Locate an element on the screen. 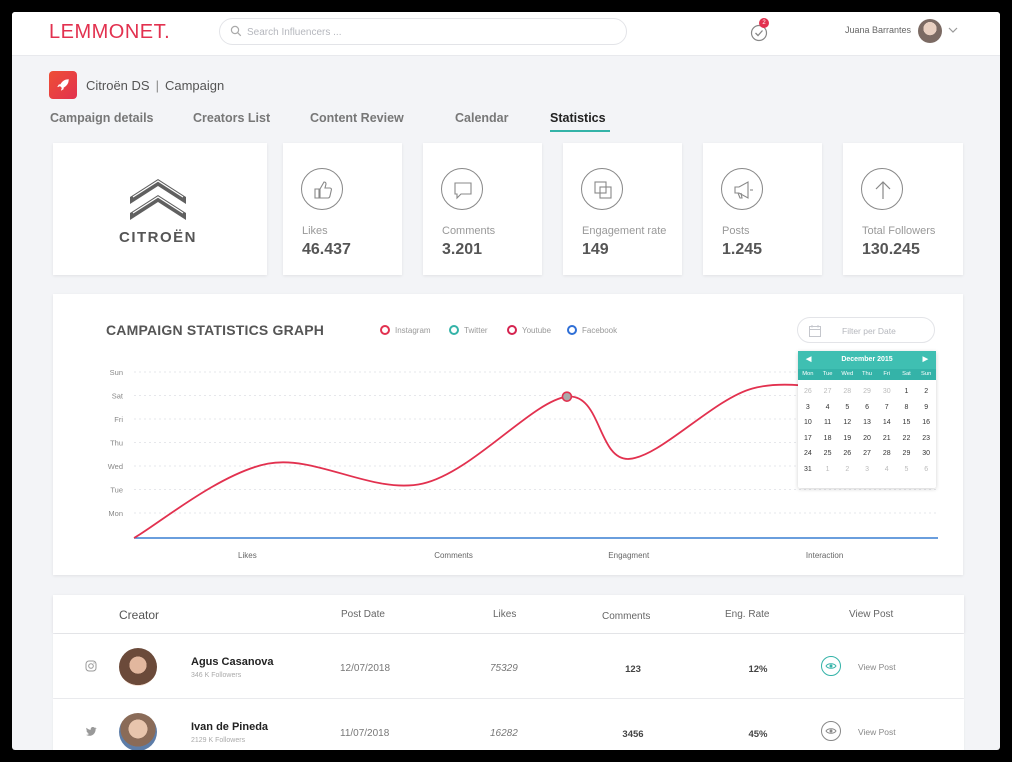 The height and width of the screenshot is (762, 1012). legend-label: Twitter is located at coordinates (476, 330).